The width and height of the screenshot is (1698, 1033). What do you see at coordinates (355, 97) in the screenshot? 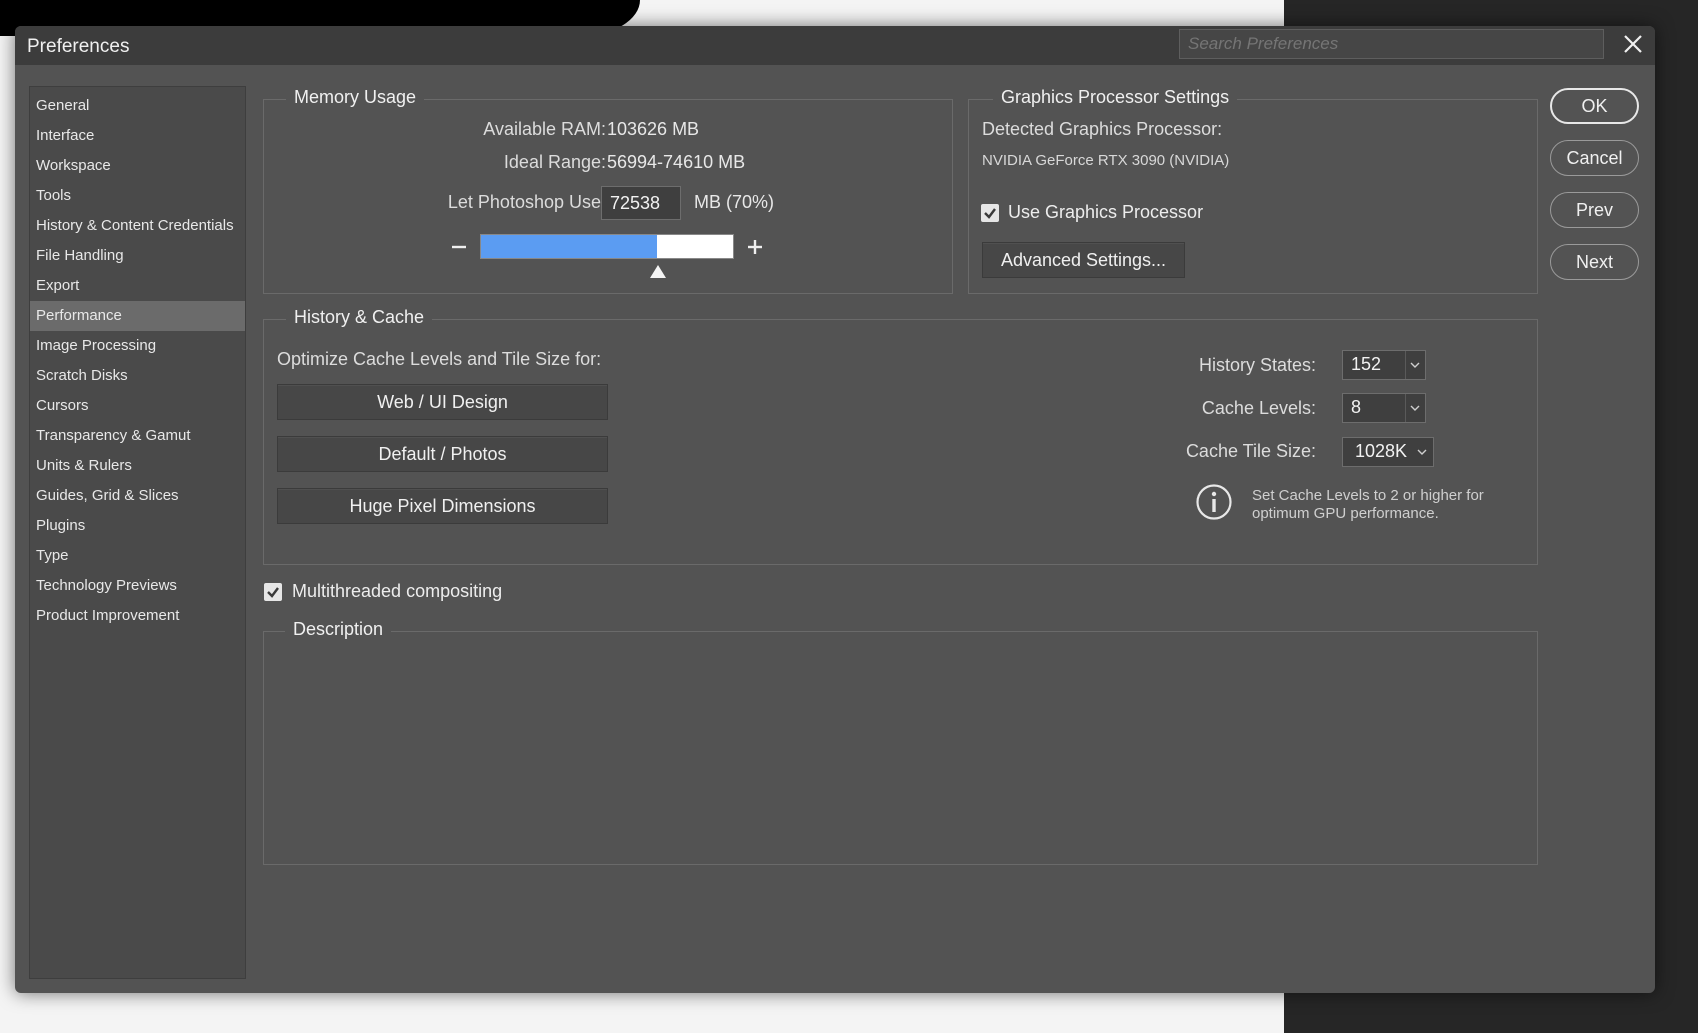
I see `memory-usage-heading: Memory Usage` at bounding box center [355, 97].